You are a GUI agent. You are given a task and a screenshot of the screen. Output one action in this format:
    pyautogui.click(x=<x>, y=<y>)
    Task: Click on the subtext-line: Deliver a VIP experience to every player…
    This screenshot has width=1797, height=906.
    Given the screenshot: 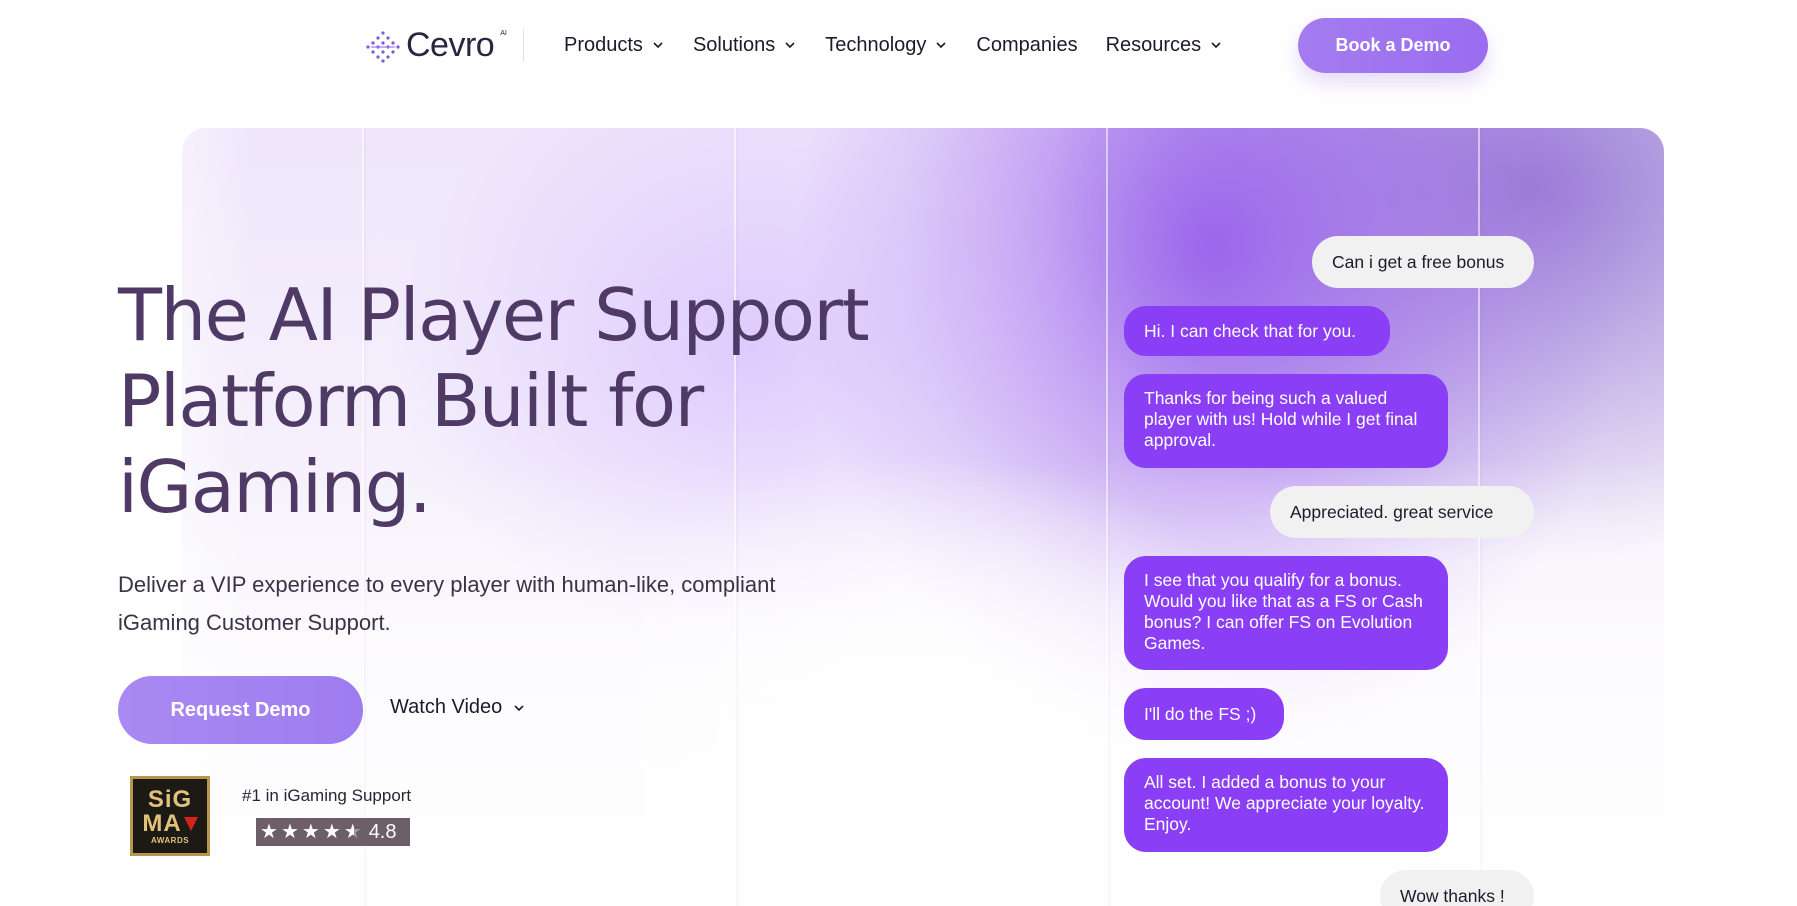 What is the action you would take?
    pyautogui.click(x=447, y=584)
    